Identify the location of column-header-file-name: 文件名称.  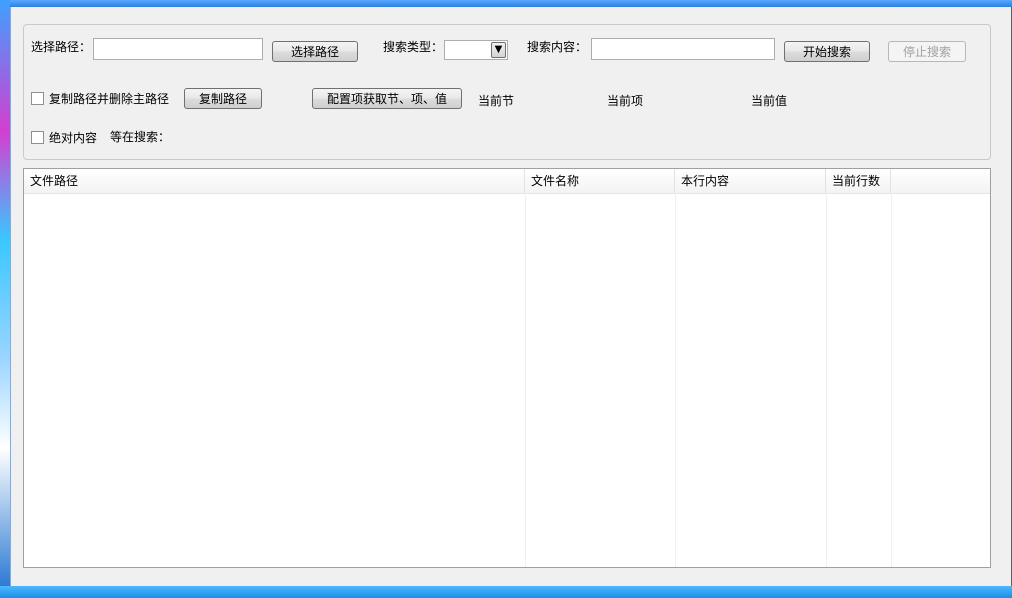
(600, 181).